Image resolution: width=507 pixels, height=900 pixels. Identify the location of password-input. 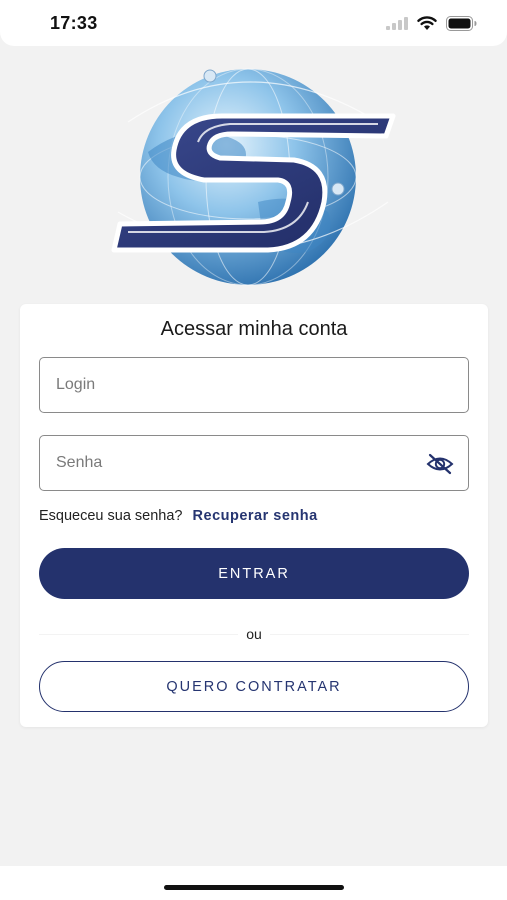
(236, 463).